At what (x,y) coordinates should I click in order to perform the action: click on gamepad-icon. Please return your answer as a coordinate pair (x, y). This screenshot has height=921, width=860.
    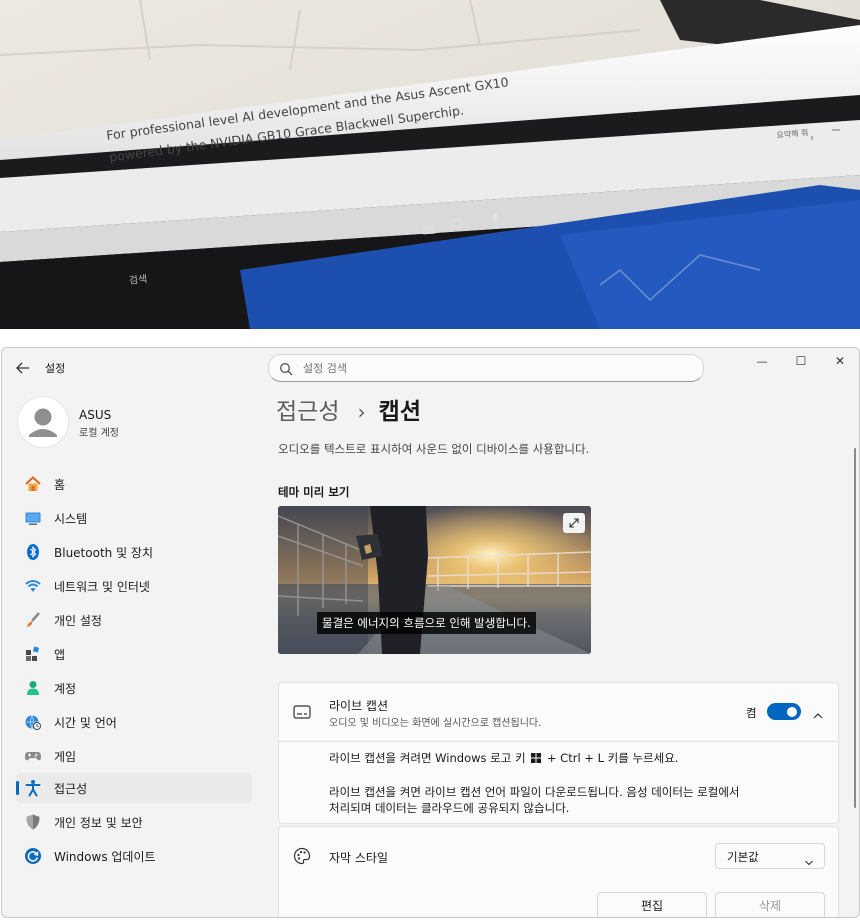
    Looking at the image, I should click on (33, 756).